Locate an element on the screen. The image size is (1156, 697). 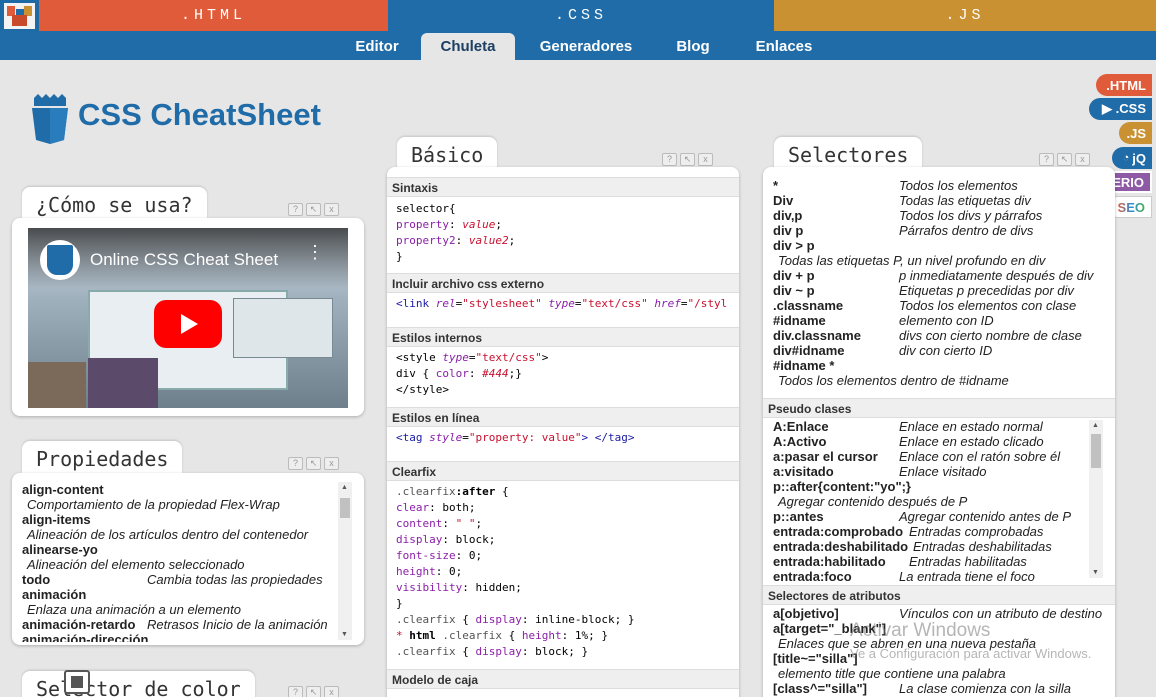
video-thumbnail: Online CSS Cheat Sheet ⋮ is located at coordinates (188, 318).